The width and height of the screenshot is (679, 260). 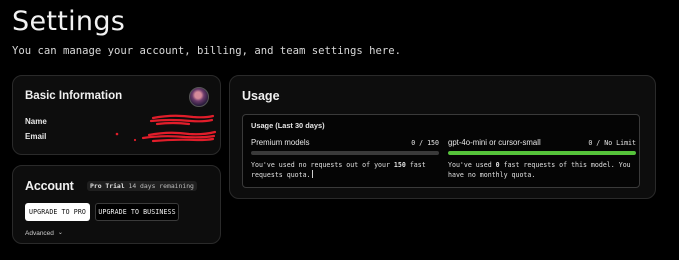 What do you see at coordinates (322, 165) in the screenshot?
I see `quota-note-prefix: You've used no requests out of your` at bounding box center [322, 165].